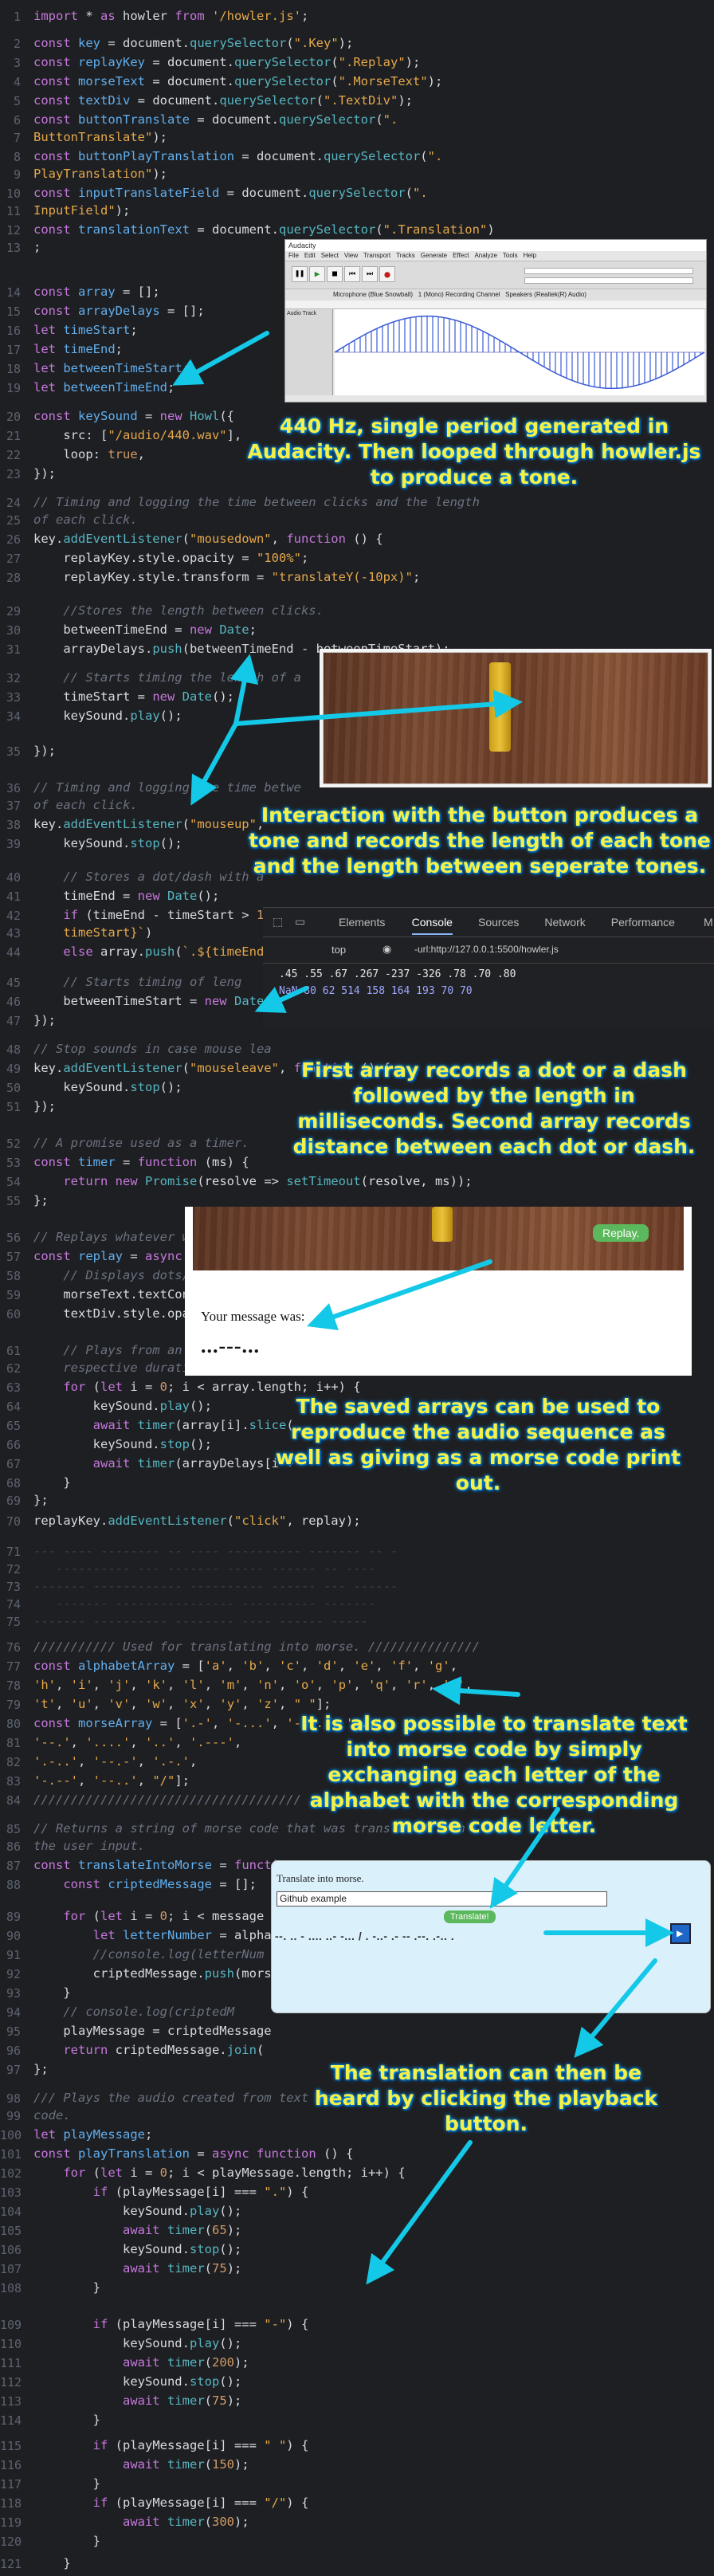 The image size is (714, 2576). I want to click on arrow-devtools, so click(281, 1000).